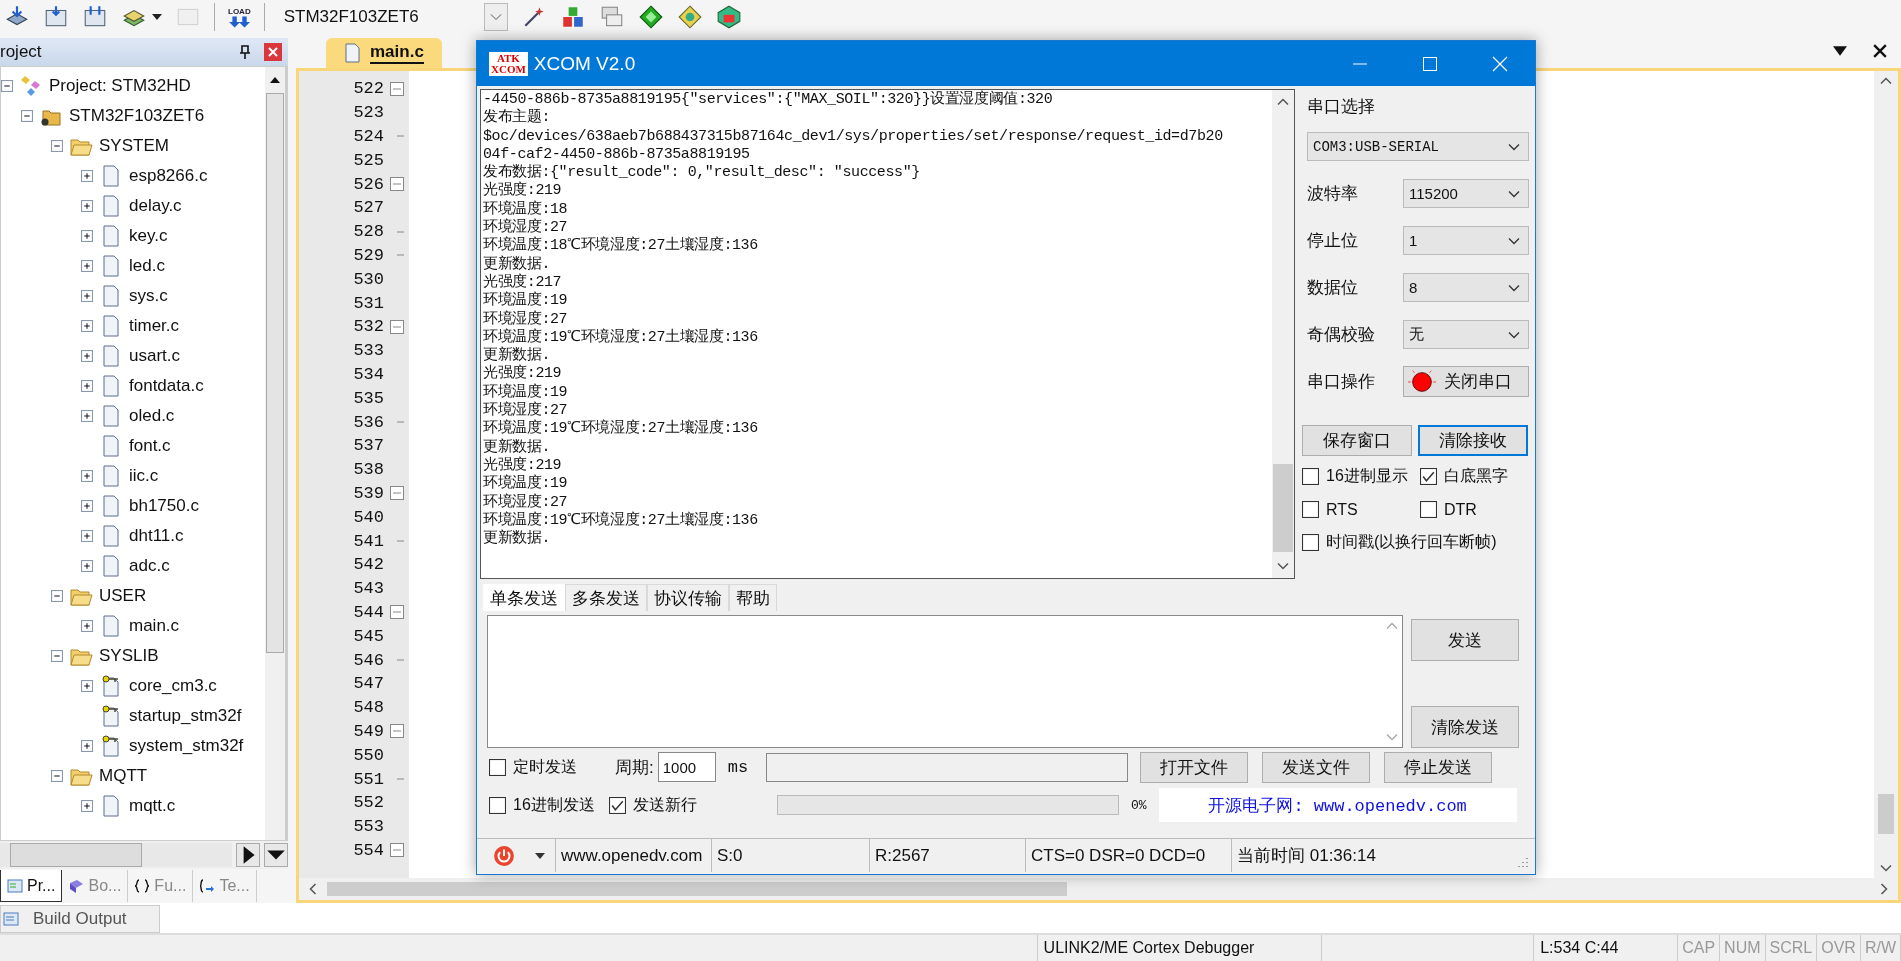 Image resolution: width=1901 pixels, height=961 pixels. What do you see at coordinates (164, 506) in the screenshot?
I see `tree-item: bh1750.c` at bounding box center [164, 506].